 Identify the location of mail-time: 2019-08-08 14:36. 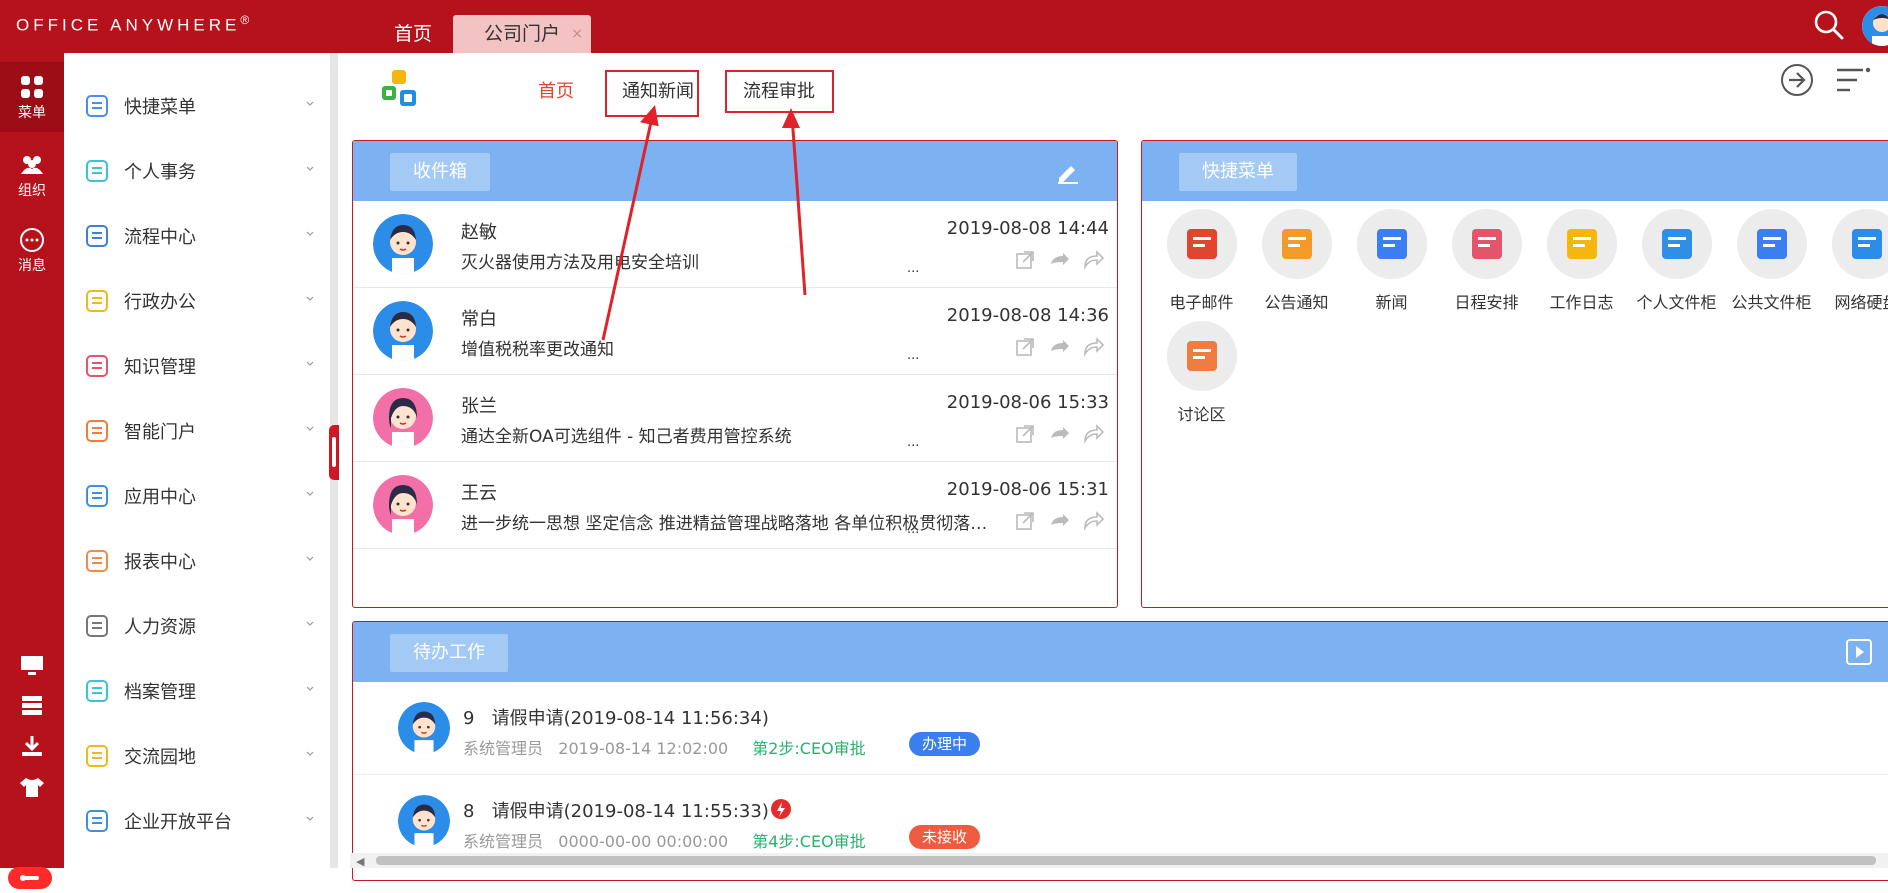
(1028, 315).